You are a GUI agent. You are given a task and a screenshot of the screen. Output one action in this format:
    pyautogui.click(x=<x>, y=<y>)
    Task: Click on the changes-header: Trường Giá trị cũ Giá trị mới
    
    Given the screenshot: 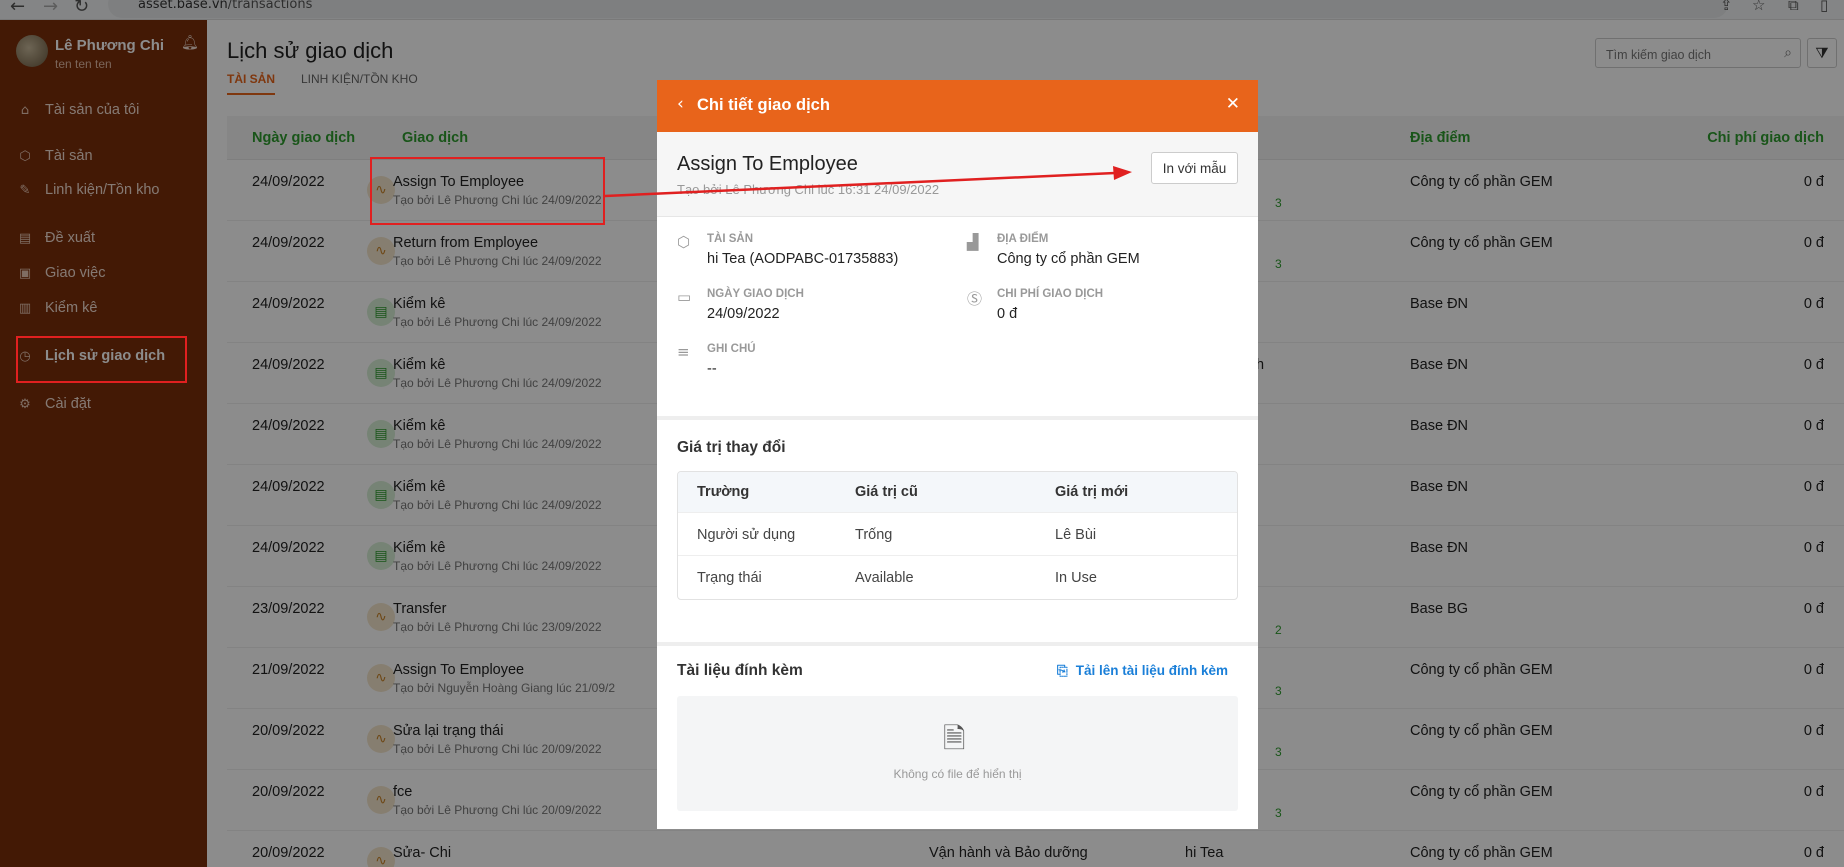 What is the action you would take?
    pyautogui.click(x=957, y=492)
    